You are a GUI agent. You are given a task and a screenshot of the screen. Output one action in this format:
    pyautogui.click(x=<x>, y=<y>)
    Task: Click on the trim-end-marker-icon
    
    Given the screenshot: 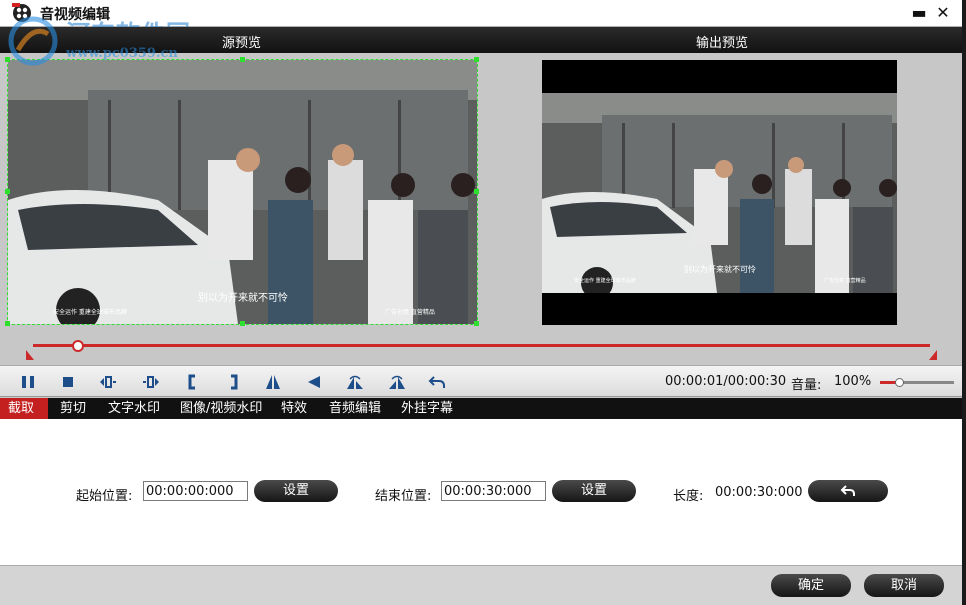 What is the action you would take?
    pyautogui.click(x=933, y=355)
    